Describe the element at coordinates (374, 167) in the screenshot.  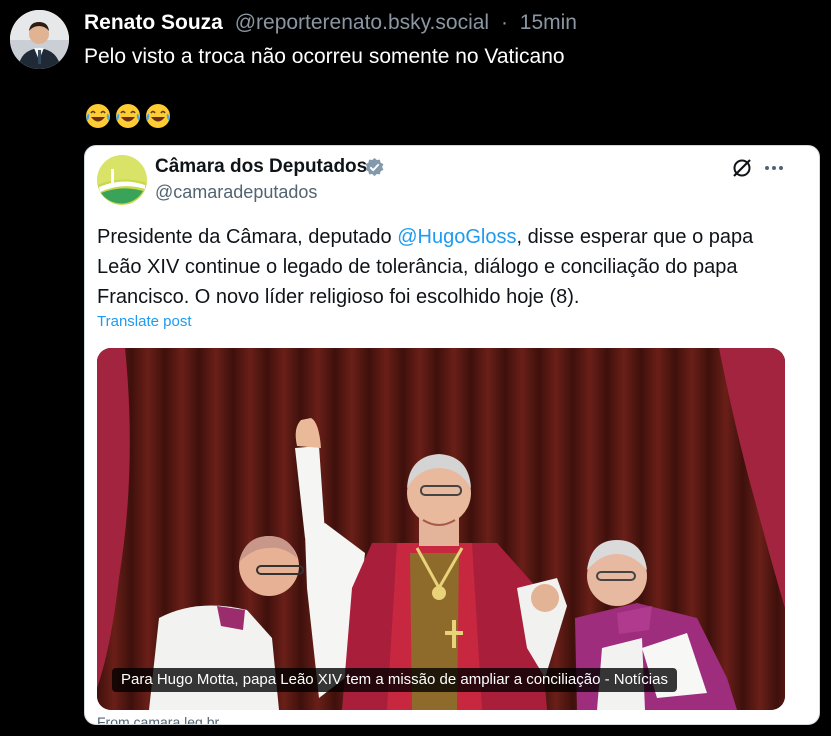
I see `verified-badge-icon` at that location.